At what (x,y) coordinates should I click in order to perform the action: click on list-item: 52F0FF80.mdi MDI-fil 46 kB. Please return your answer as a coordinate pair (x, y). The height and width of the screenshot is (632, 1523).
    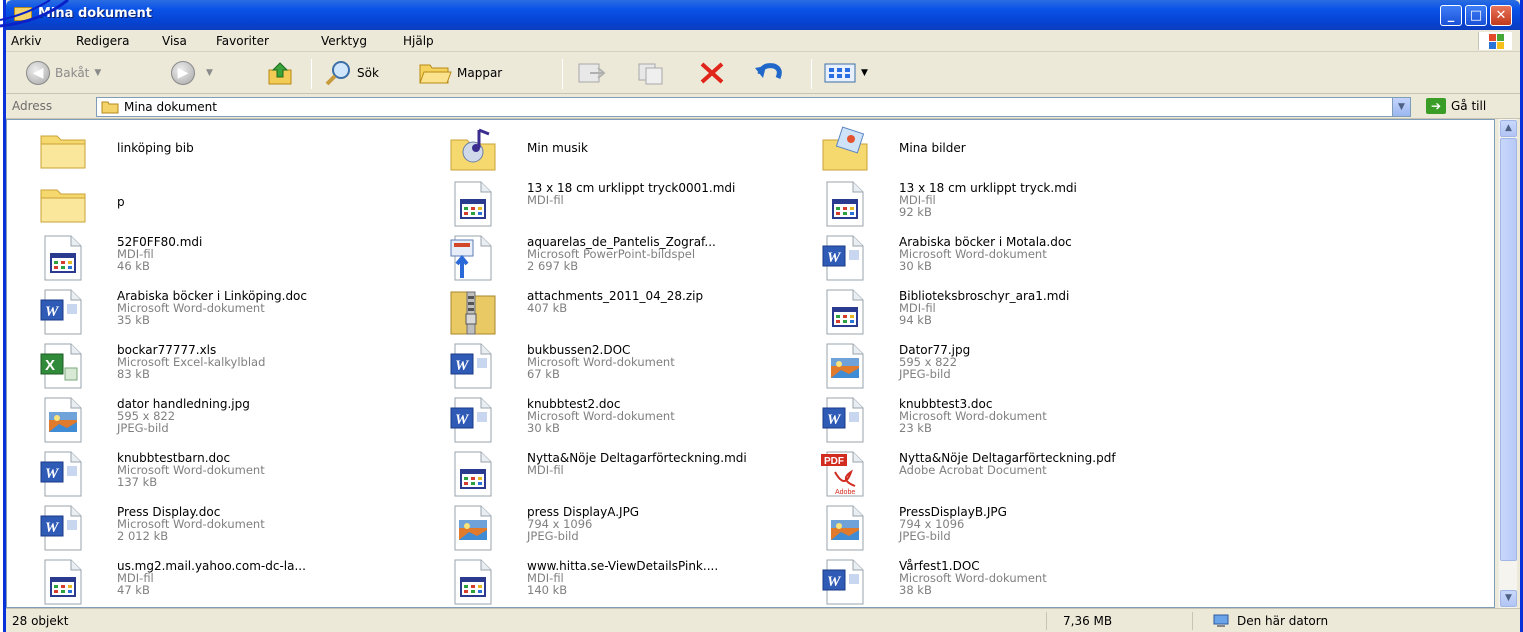
    Looking at the image, I should click on (227, 259).